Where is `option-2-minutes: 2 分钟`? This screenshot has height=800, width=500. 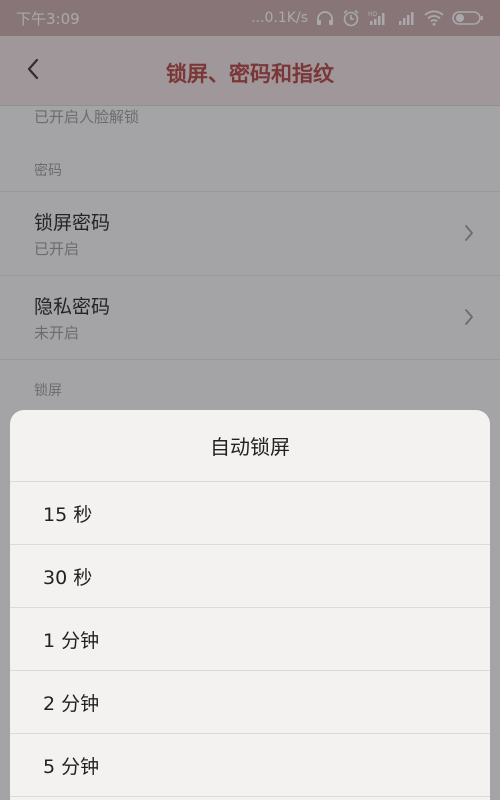
option-2-minutes: 2 分钟 is located at coordinates (250, 702).